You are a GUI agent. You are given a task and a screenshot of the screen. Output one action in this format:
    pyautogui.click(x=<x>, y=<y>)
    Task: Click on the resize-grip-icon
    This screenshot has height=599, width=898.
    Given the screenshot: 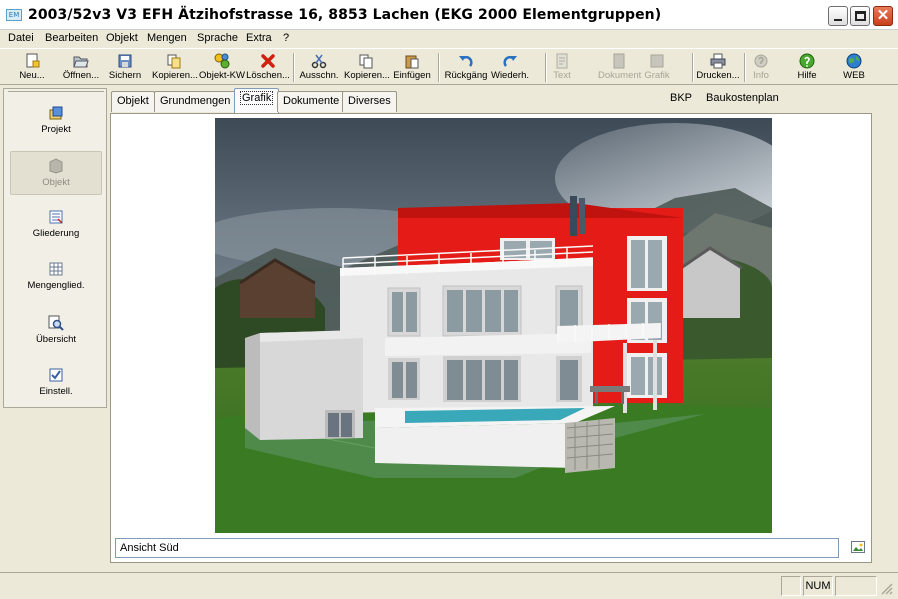 What is the action you would take?
    pyautogui.click(x=886, y=588)
    